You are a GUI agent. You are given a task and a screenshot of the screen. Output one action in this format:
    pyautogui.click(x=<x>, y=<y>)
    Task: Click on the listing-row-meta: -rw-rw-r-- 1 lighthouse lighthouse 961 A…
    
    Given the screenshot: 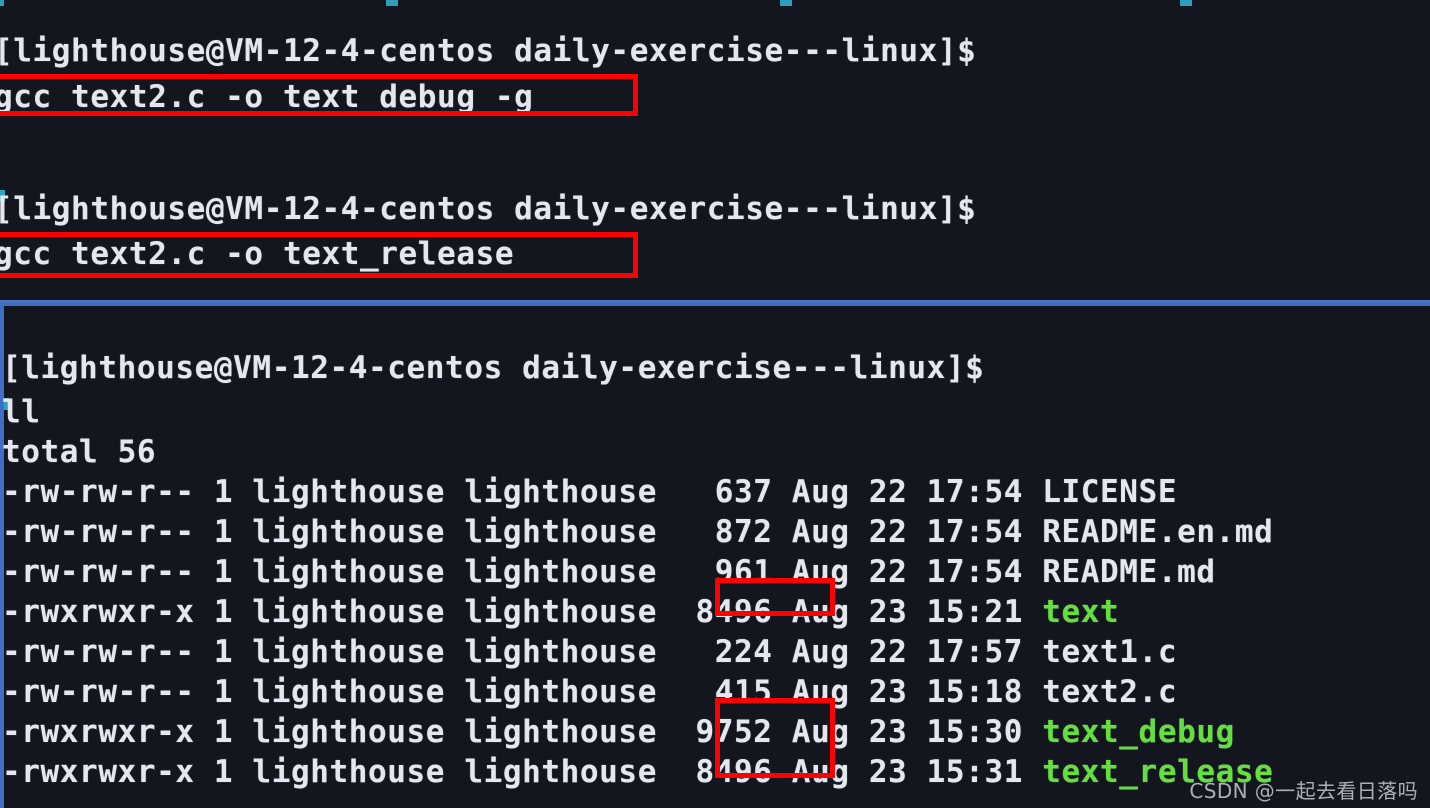 What is the action you would take?
    pyautogui.click(x=522, y=572)
    